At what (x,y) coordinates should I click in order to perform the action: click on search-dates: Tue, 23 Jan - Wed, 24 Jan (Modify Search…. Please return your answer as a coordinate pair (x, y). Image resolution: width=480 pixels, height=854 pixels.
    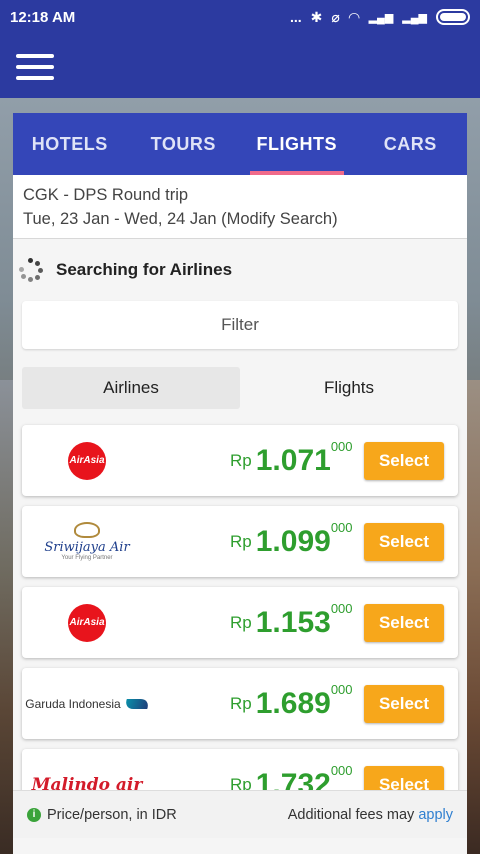
    Looking at the image, I should click on (240, 219).